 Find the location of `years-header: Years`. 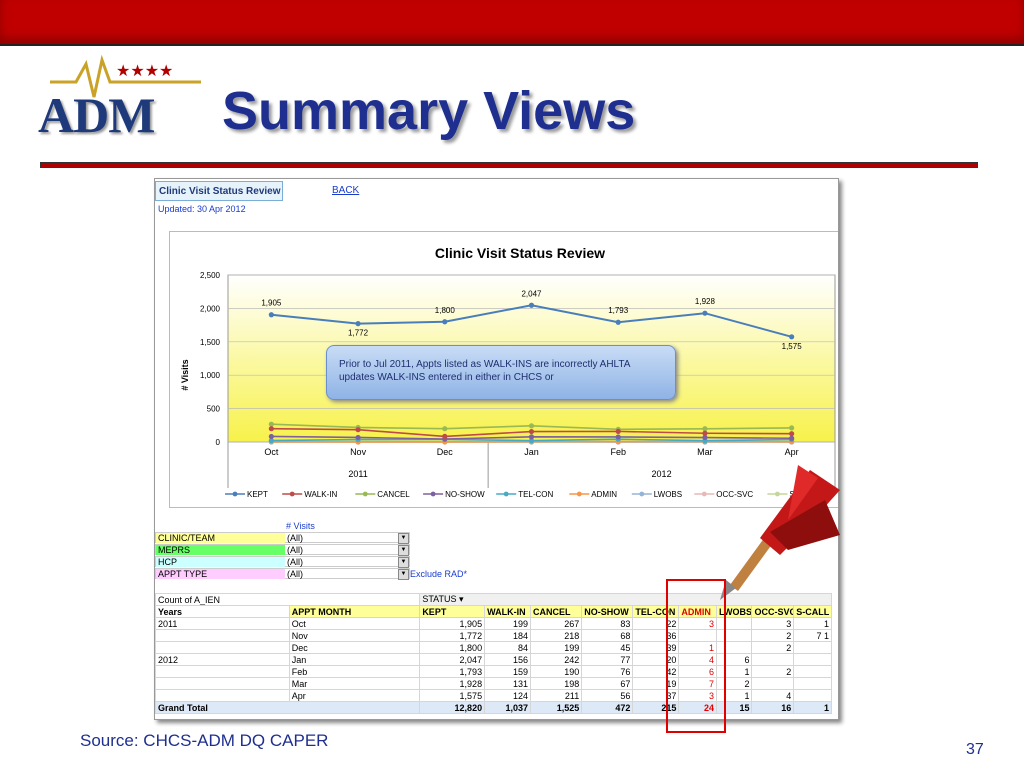

years-header: Years is located at coordinates (222, 611).